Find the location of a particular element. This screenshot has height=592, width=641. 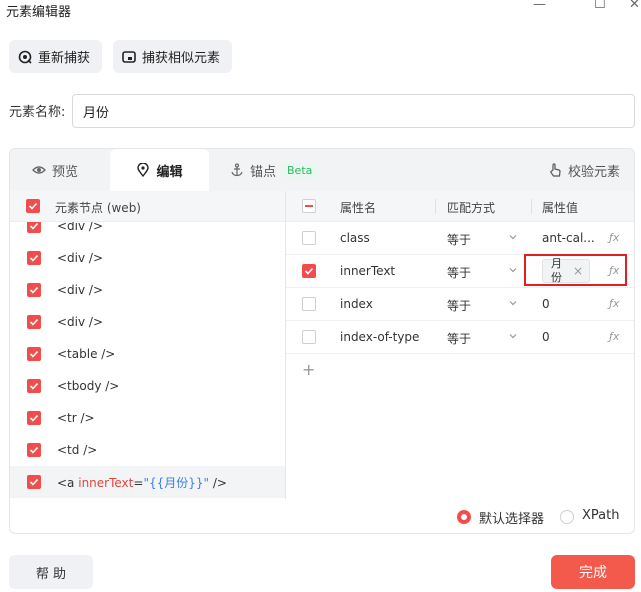

node-label: <tr /> is located at coordinates (76, 418).